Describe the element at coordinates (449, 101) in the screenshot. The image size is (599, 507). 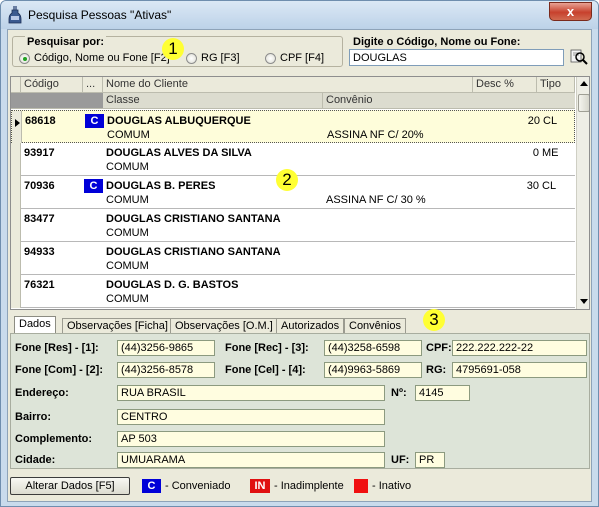
I see `header-convenio: Convênio` at that location.